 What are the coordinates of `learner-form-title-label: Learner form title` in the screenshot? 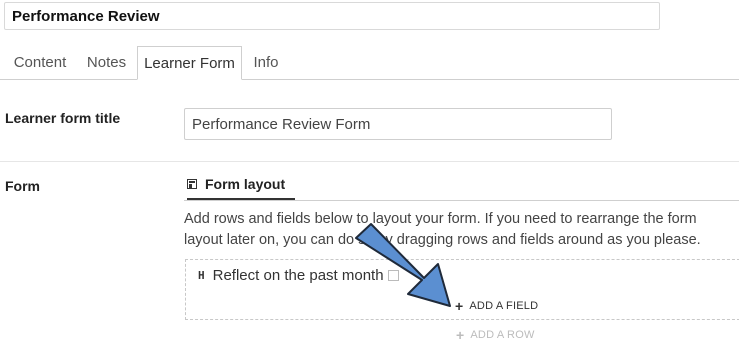 It's located at (63, 118).